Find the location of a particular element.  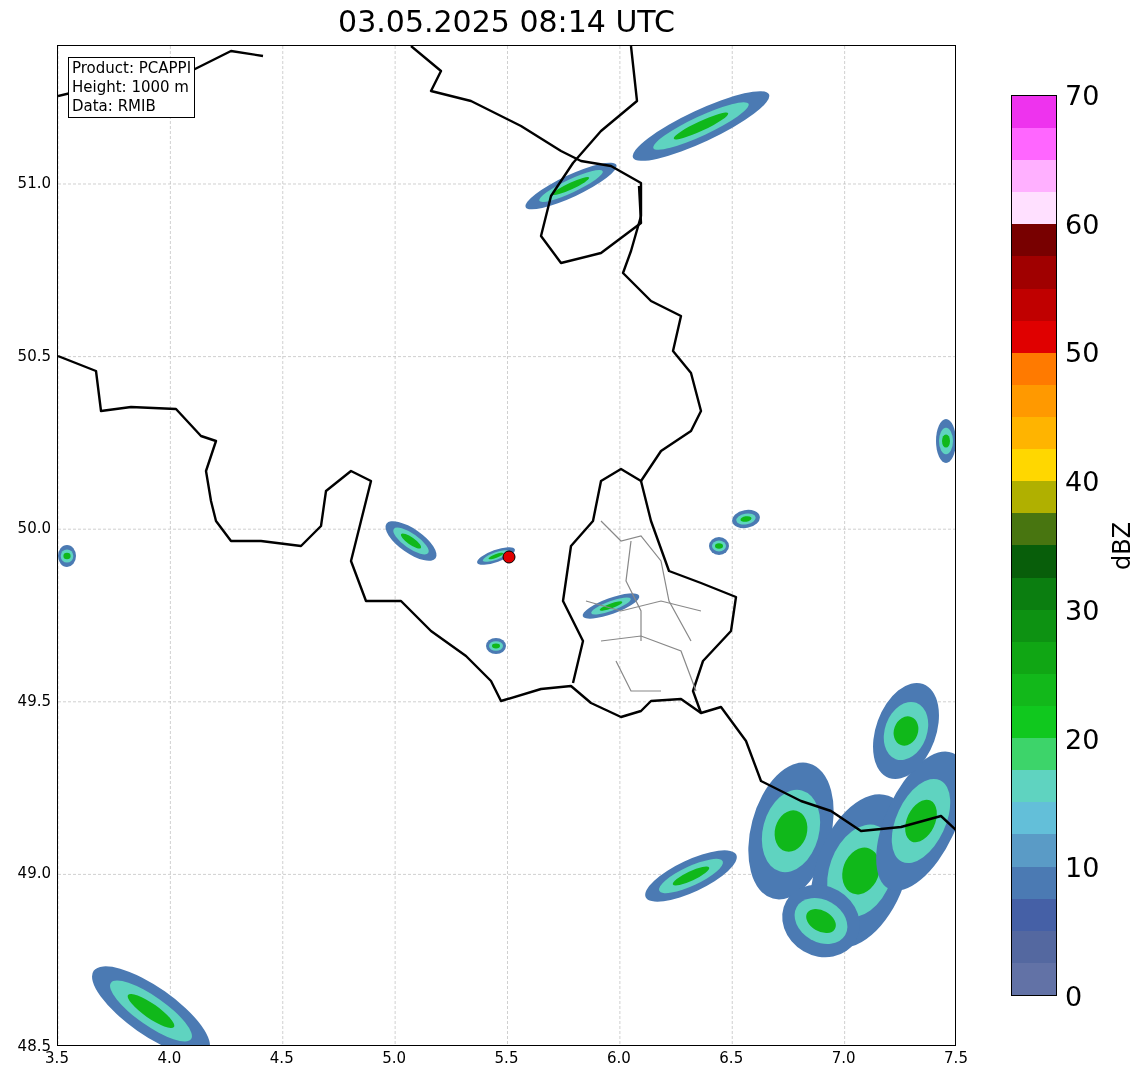

y-tick-label: 49.5 is located at coordinates (34, 701).